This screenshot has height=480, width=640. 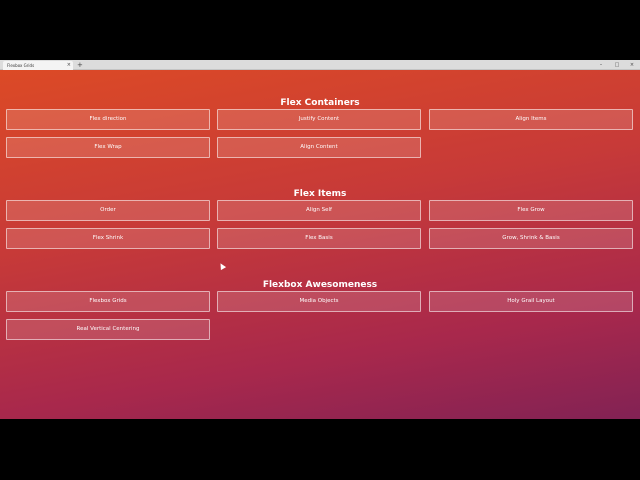 What do you see at coordinates (108, 301) in the screenshot?
I see `flexbox-grids-button: Flexbox Grids` at bounding box center [108, 301].